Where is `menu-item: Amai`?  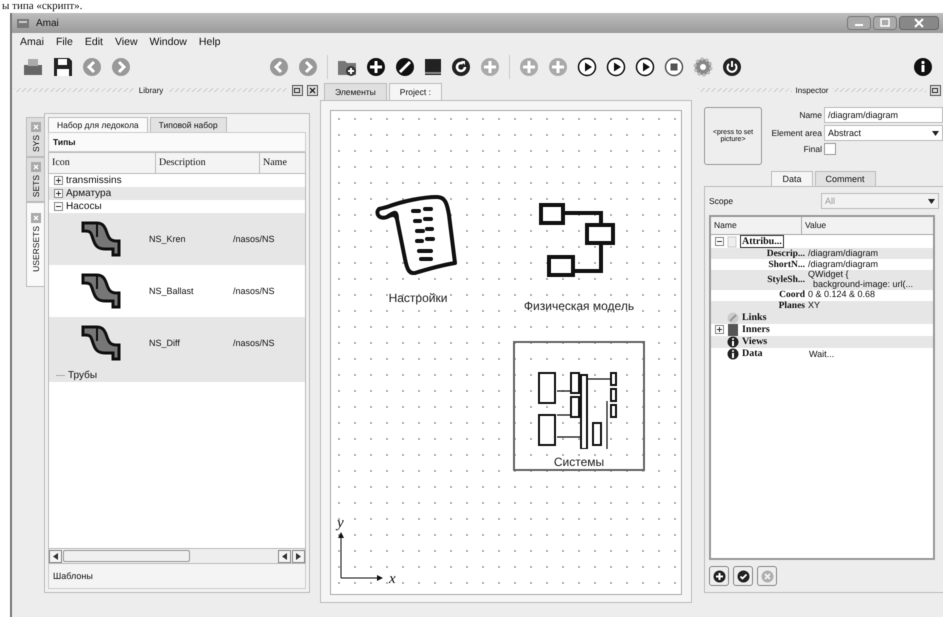
menu-item: Amai is located at coordinates (32, 42).